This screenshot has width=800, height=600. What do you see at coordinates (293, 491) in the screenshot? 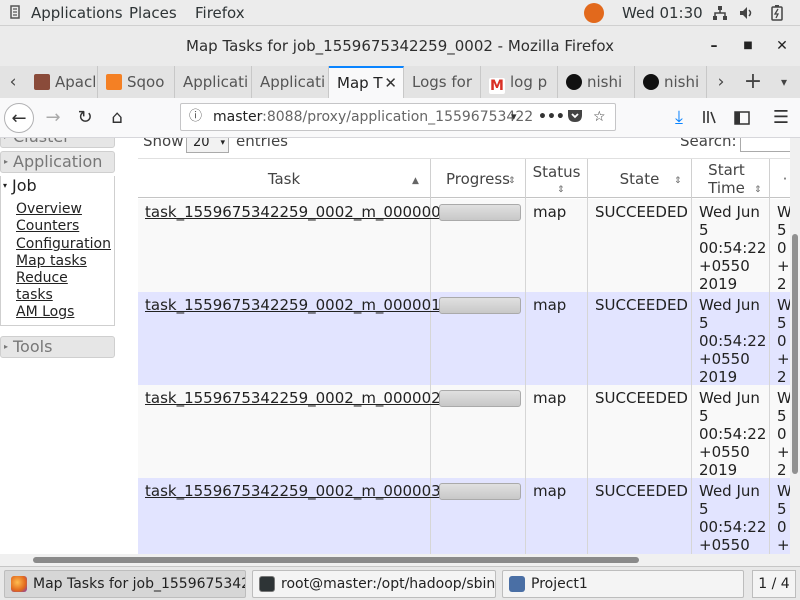
I see `task-link: task_1559675342259_0002_m_000003` at bounding box center [293, 491].